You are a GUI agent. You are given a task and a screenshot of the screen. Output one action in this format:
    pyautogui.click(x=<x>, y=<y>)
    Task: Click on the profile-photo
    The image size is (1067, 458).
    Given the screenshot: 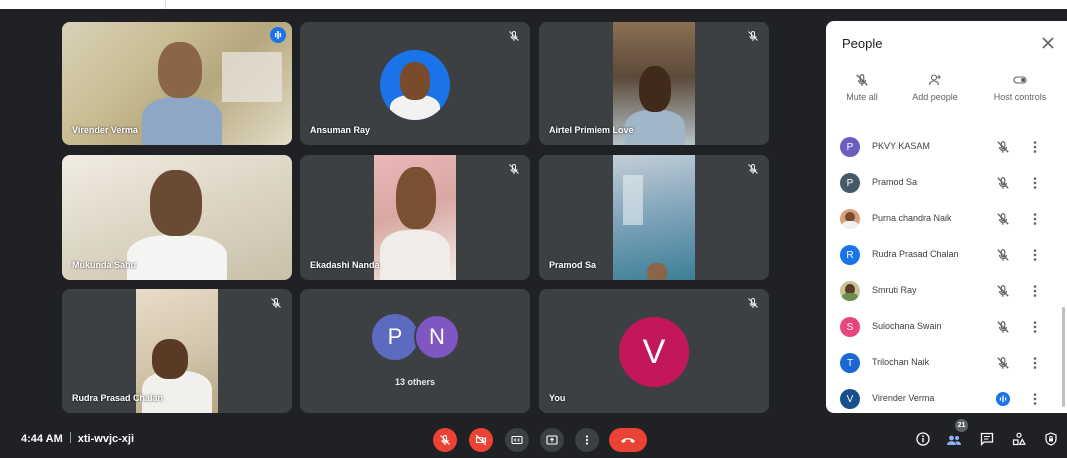 What is the action you would take?
    pyautogui.click(x=415, y=85)
    